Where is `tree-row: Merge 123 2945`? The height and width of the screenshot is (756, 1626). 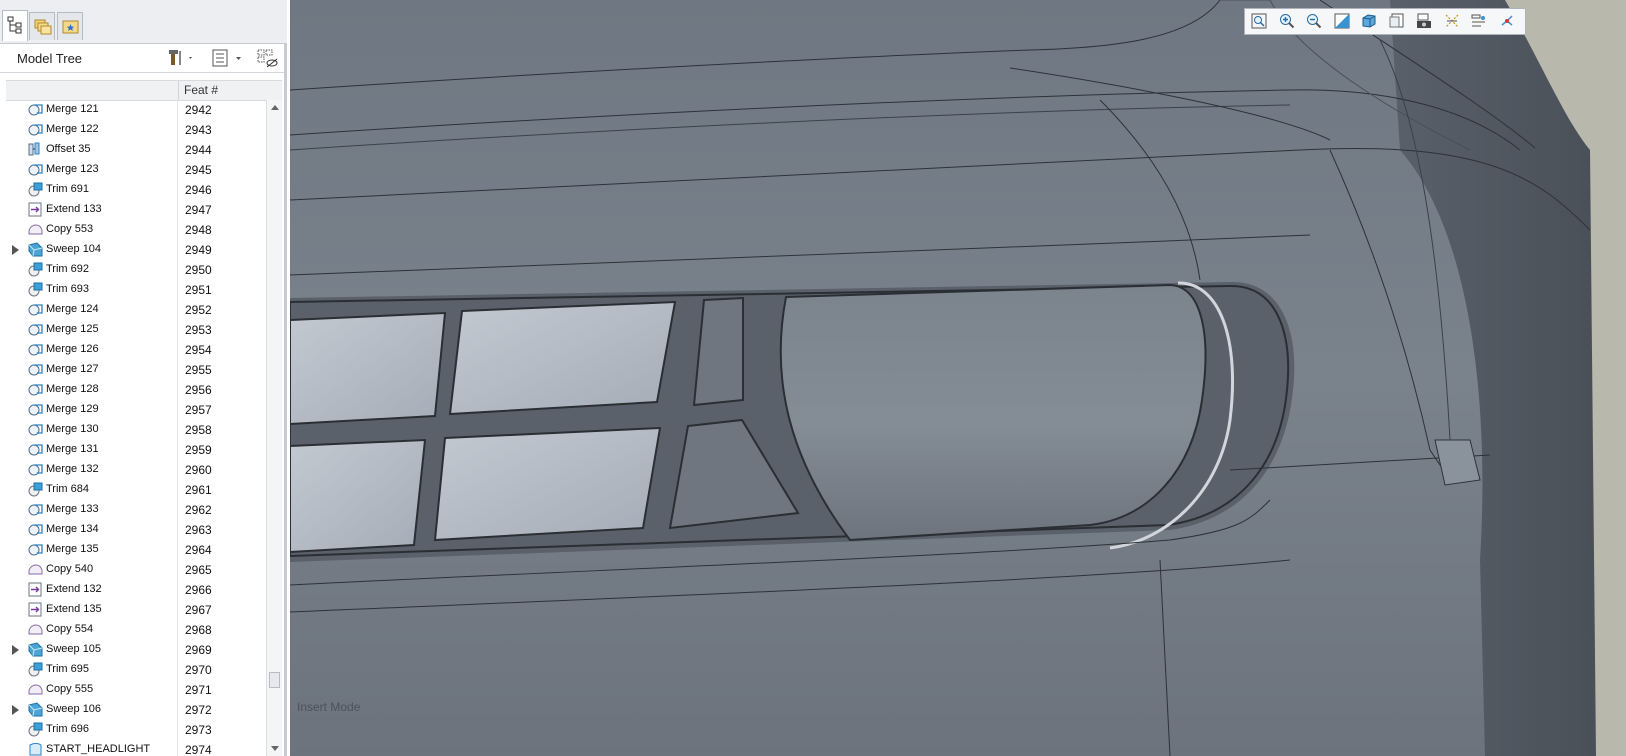 tree-row: Merge 123 2945 is located at coordinates (133, 170).